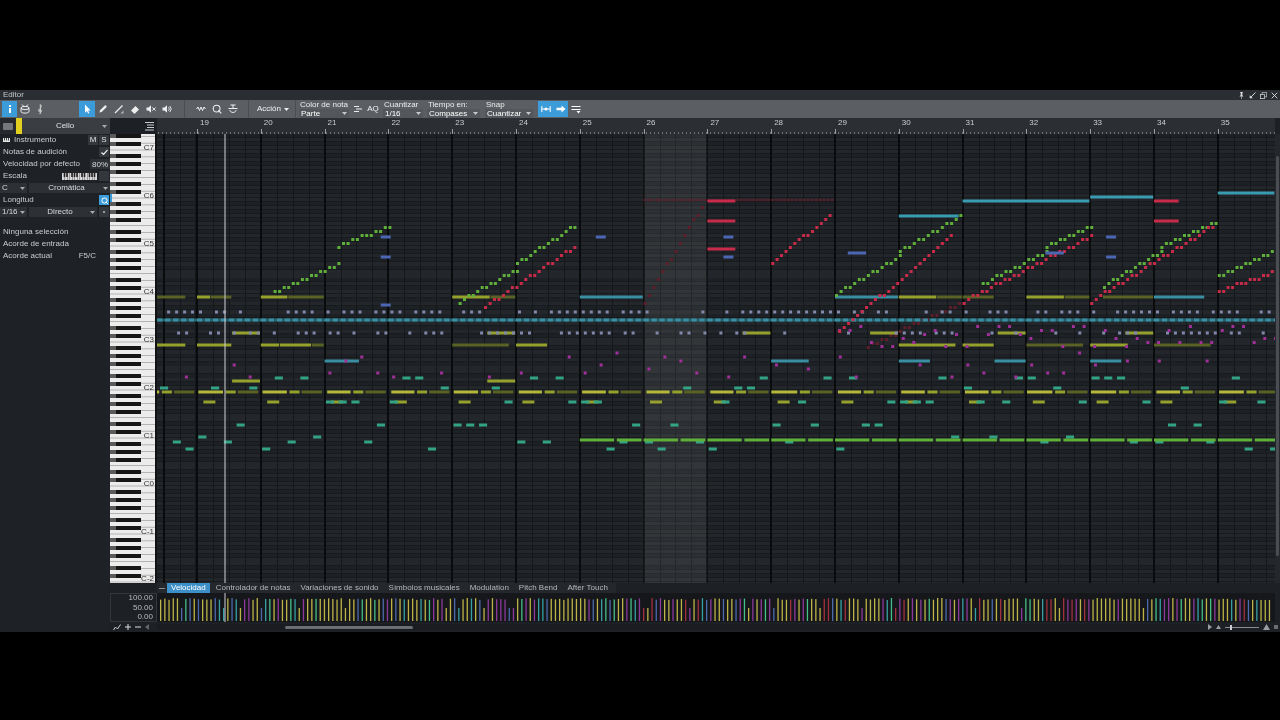 This screenshot has width=1280, height=720. What do you see at coordinates (459, 123) in the screenshot?
I see `bar-number: 23` at bounding box center [459, 123].